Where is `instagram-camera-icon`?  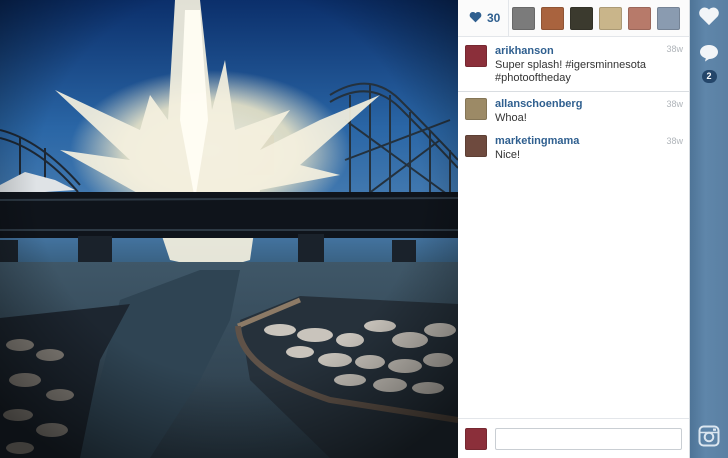 instagram-camera-icon is located at coordinates (709, 438).